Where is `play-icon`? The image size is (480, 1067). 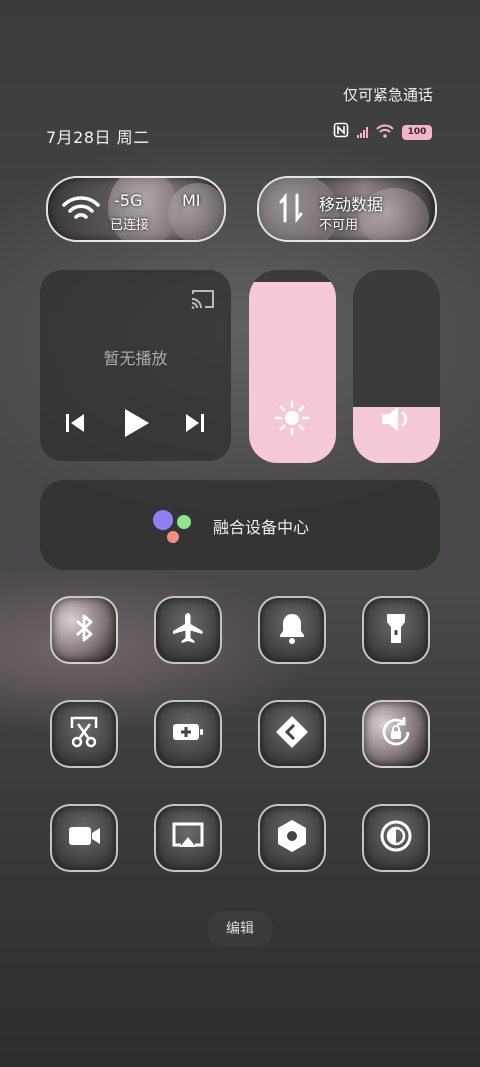 play-icon is located at coordinates (136, 425).